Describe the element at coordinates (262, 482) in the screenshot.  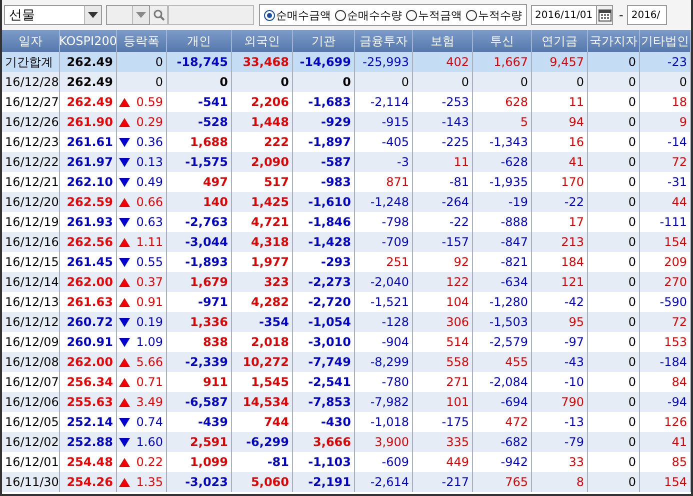
I see `table-cell: 5,060` at that location.